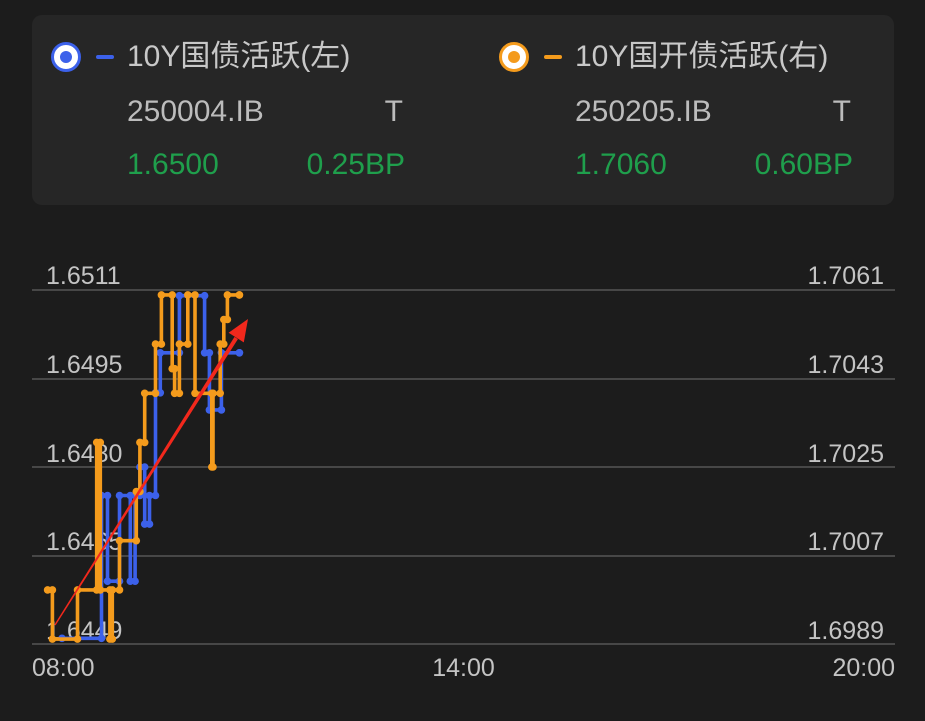 Image resolution: width=925 pixels, height=721 pixels. I want to click on legend-title: 10Y国开债活跃(右), so click(702, 56).